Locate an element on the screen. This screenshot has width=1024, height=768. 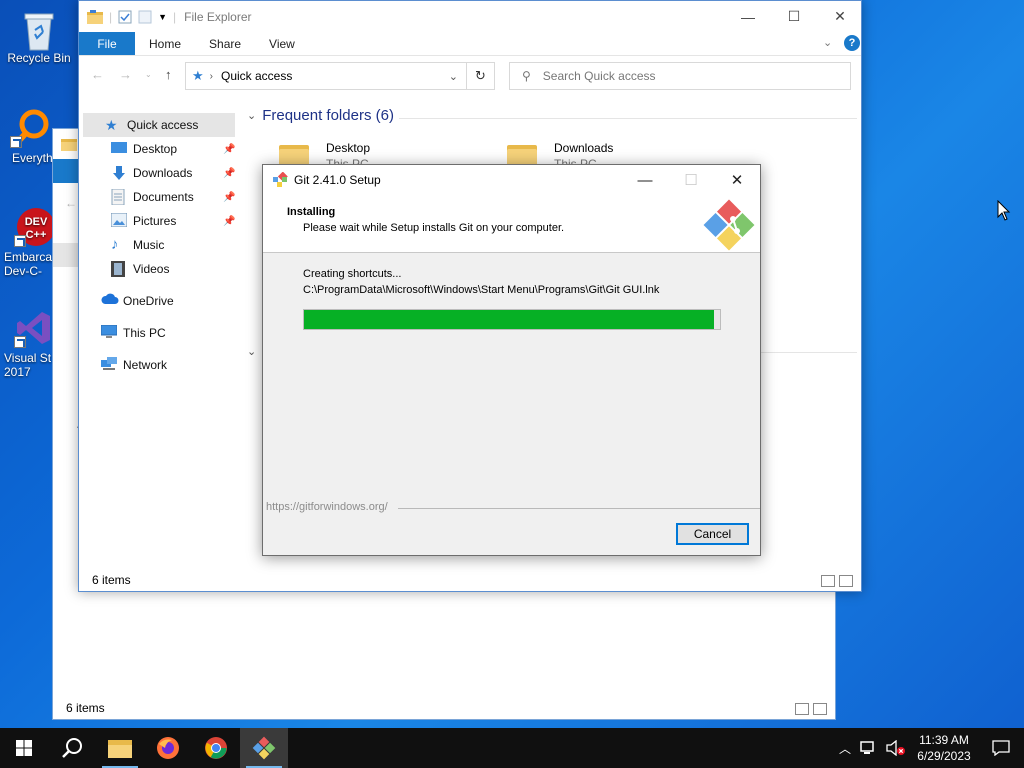
volume-muted-icon is located at coordinates (896, 748).